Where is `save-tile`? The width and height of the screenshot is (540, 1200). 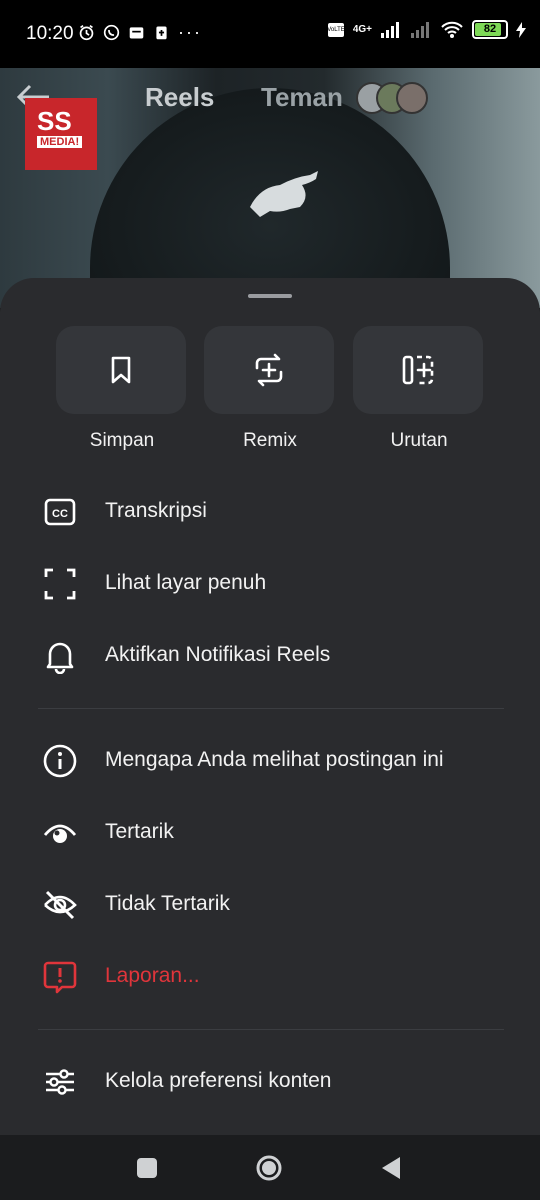 save-tile is located at coordinates (121, 370).